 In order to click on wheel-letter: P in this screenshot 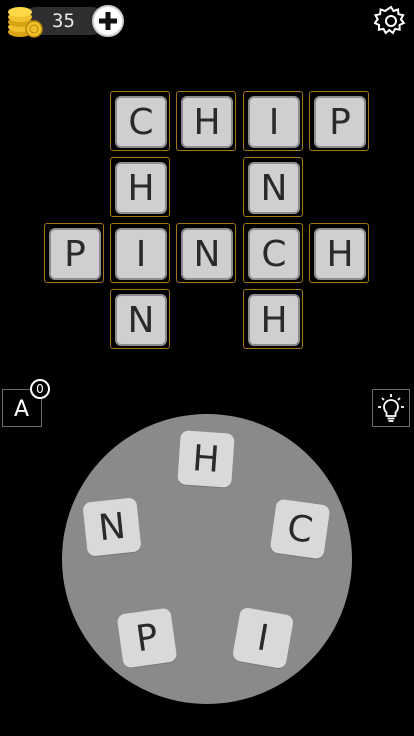, I will do `click(147, 638)`.